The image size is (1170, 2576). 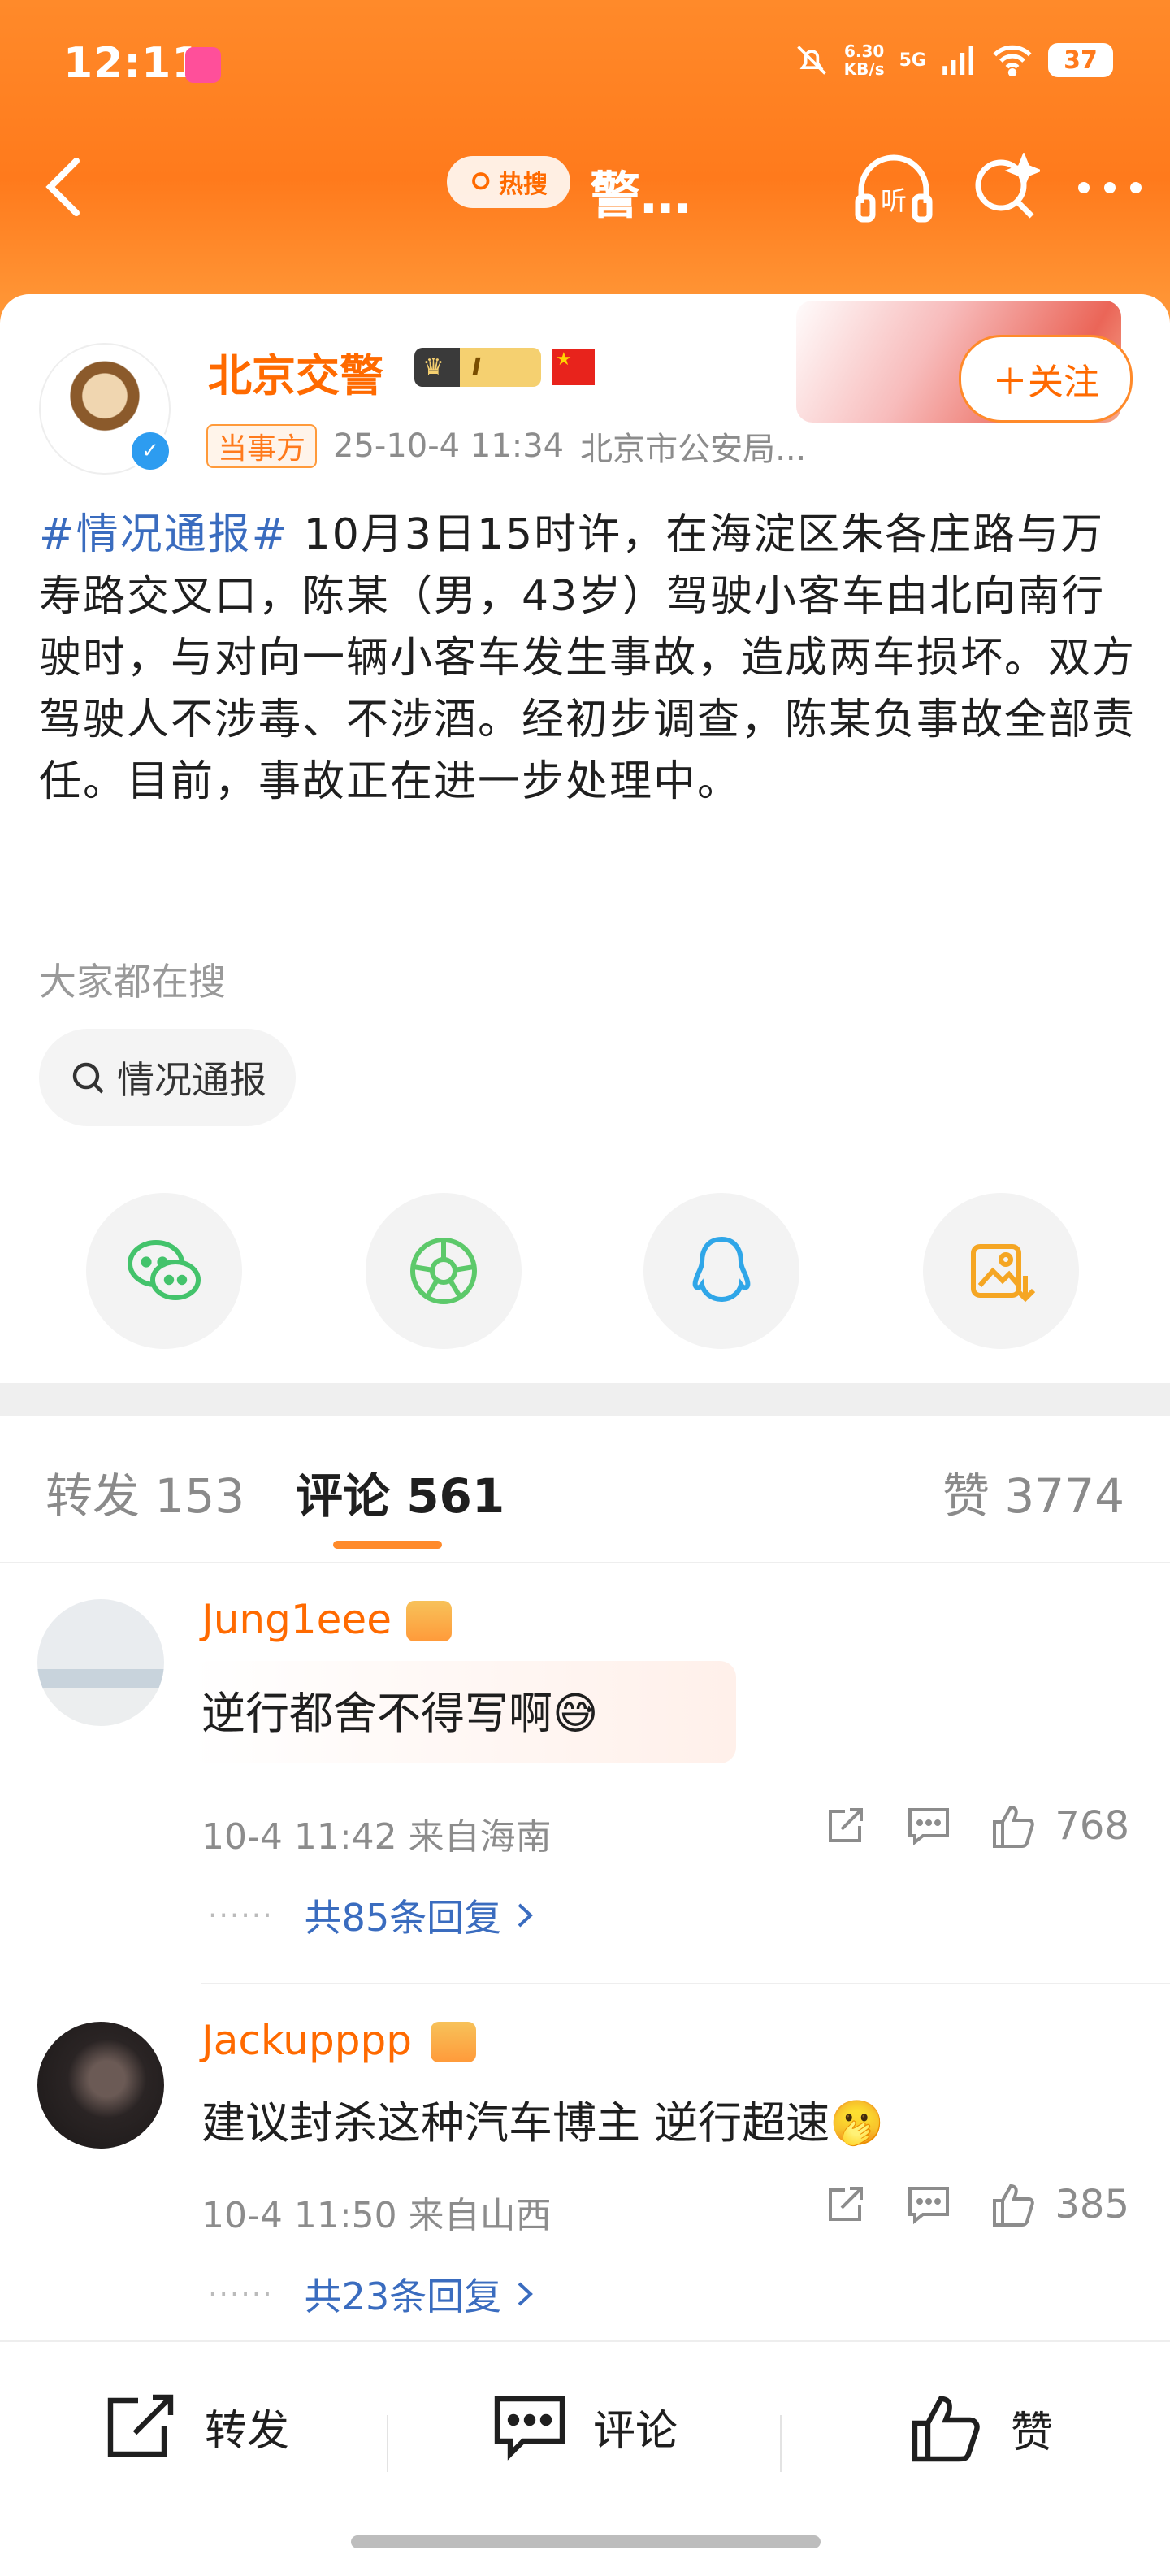 I want to click on follow-button: ＋关注, so click(x=1046, y=379).